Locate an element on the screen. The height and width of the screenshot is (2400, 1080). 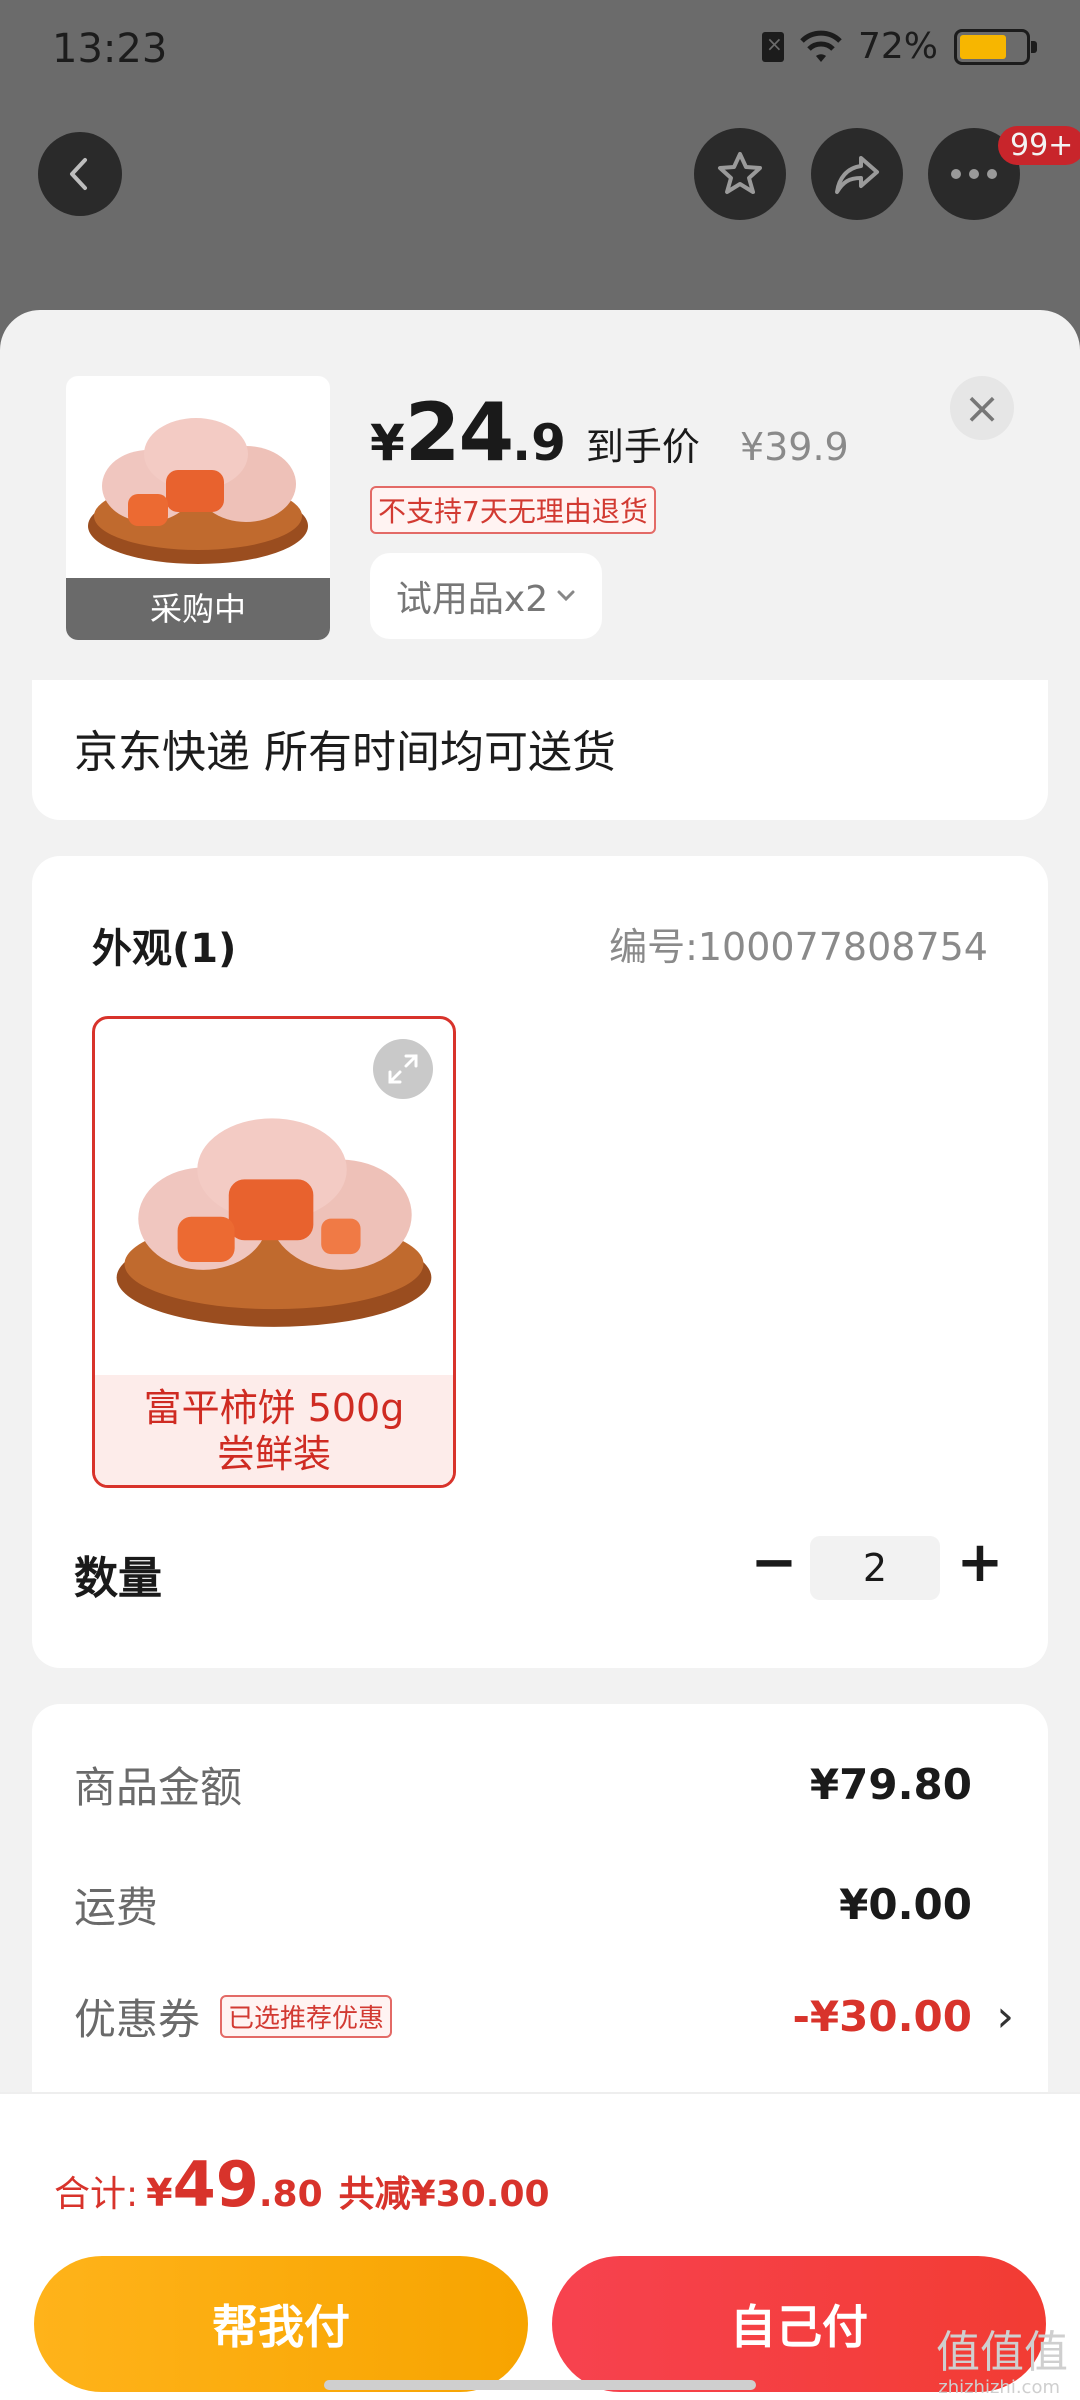
variant-option-selected: 富平柿饼 500g 尝鲜装 is located at coordinates (274, 1252).